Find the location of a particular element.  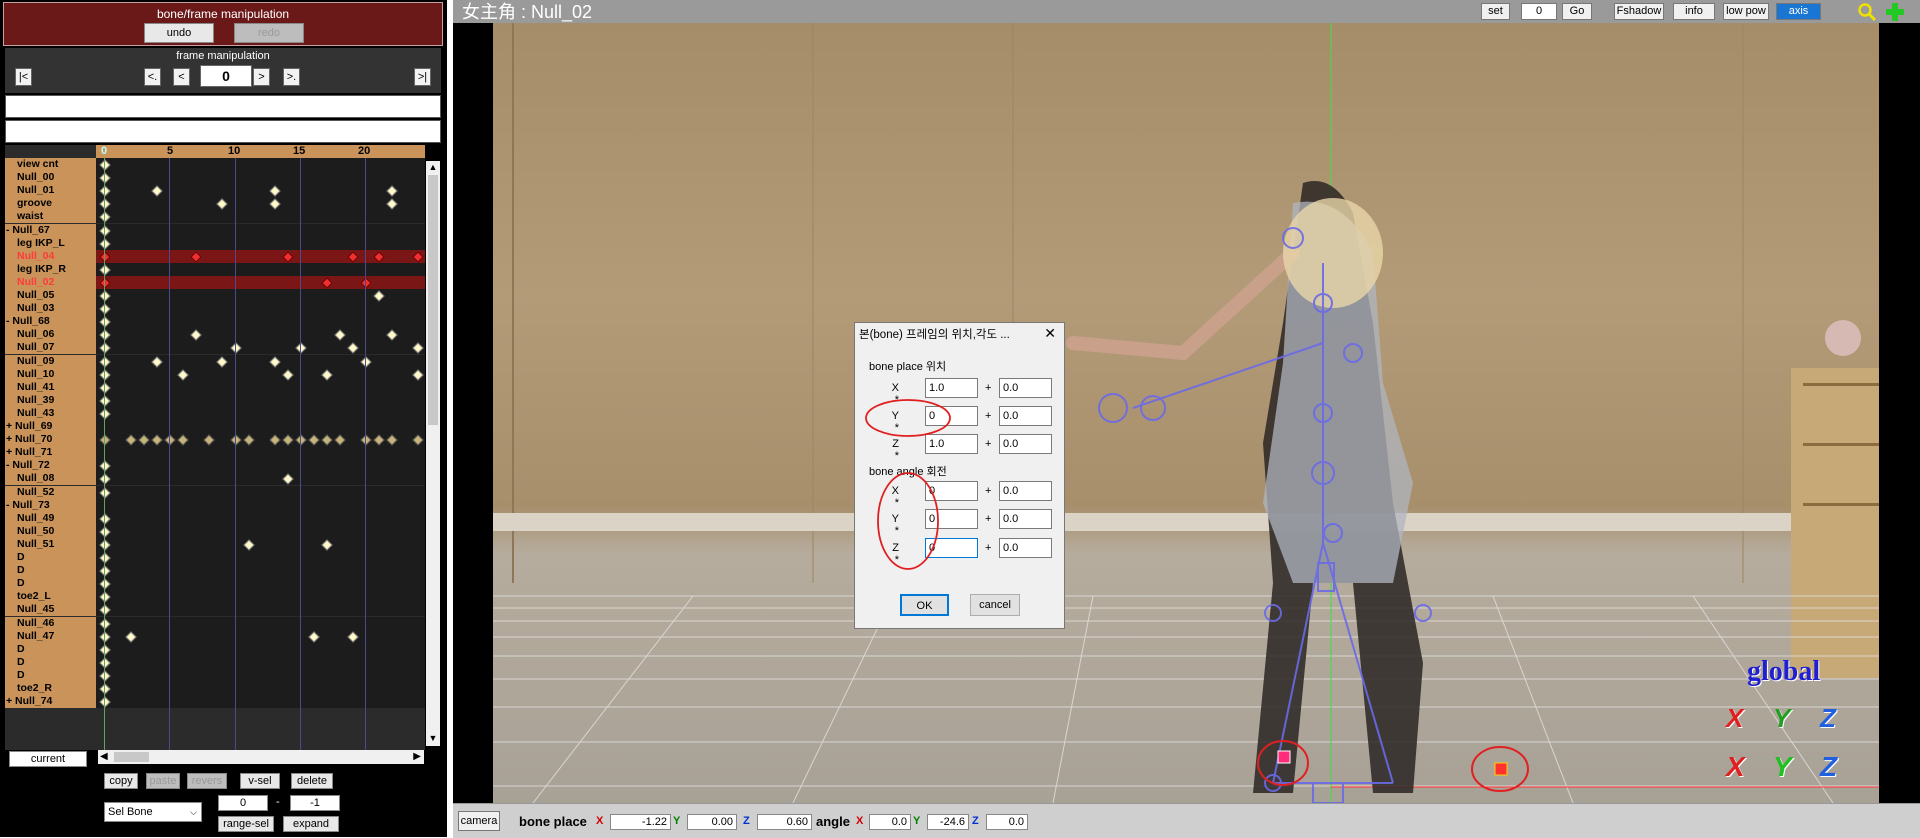

axis-button: axis is located at coordinates (1798, 11).